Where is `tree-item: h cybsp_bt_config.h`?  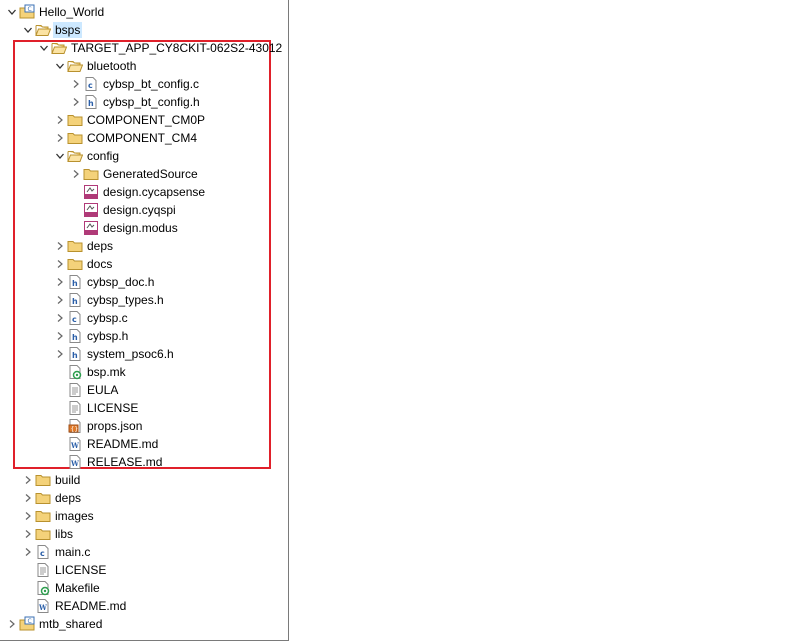
tree-item: h cybsp_bt_config.h is located at coordinates (144, 102).